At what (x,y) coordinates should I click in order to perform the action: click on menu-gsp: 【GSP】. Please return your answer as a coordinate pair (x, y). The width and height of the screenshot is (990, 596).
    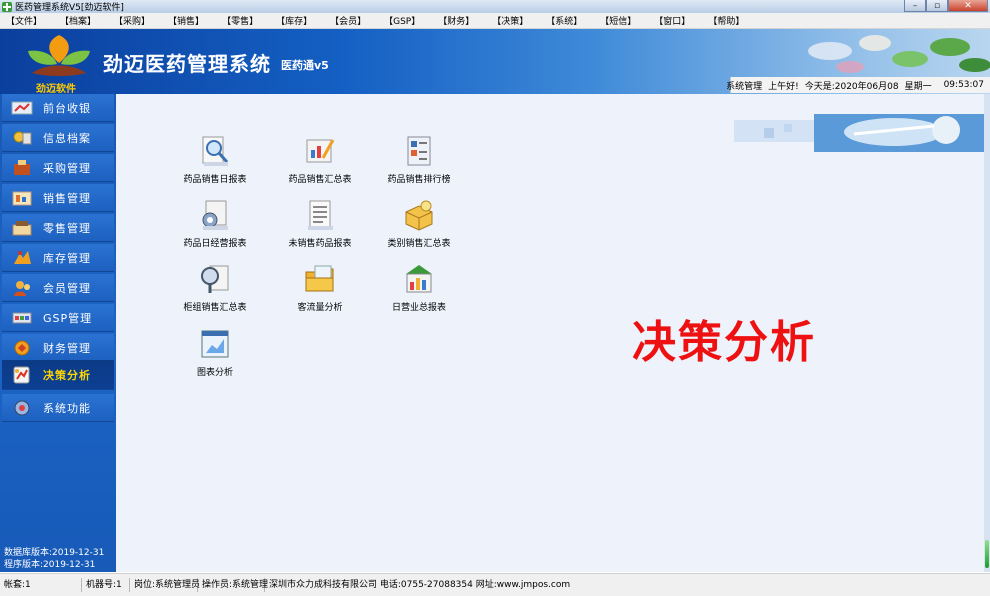
    Looking at the image, I should click on (401, 20).